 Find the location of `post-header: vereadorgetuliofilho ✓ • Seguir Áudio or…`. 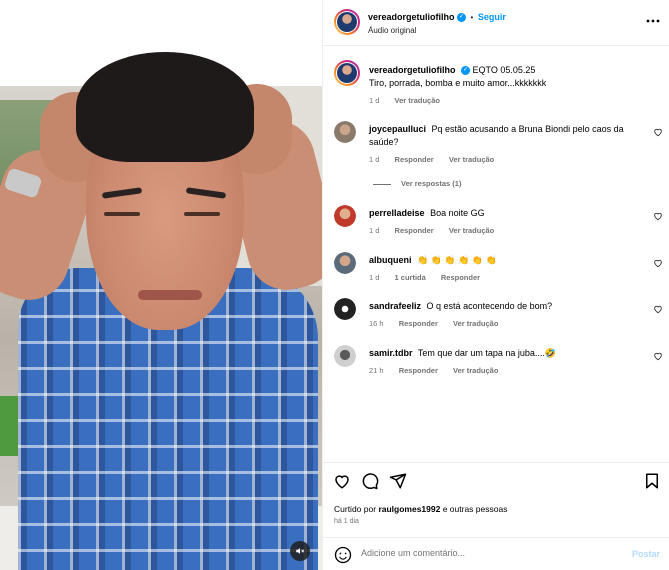

post-header: vereadorgetuliofilho ✓ • Seguir Áudio or… is located at coordinates (496, 23).